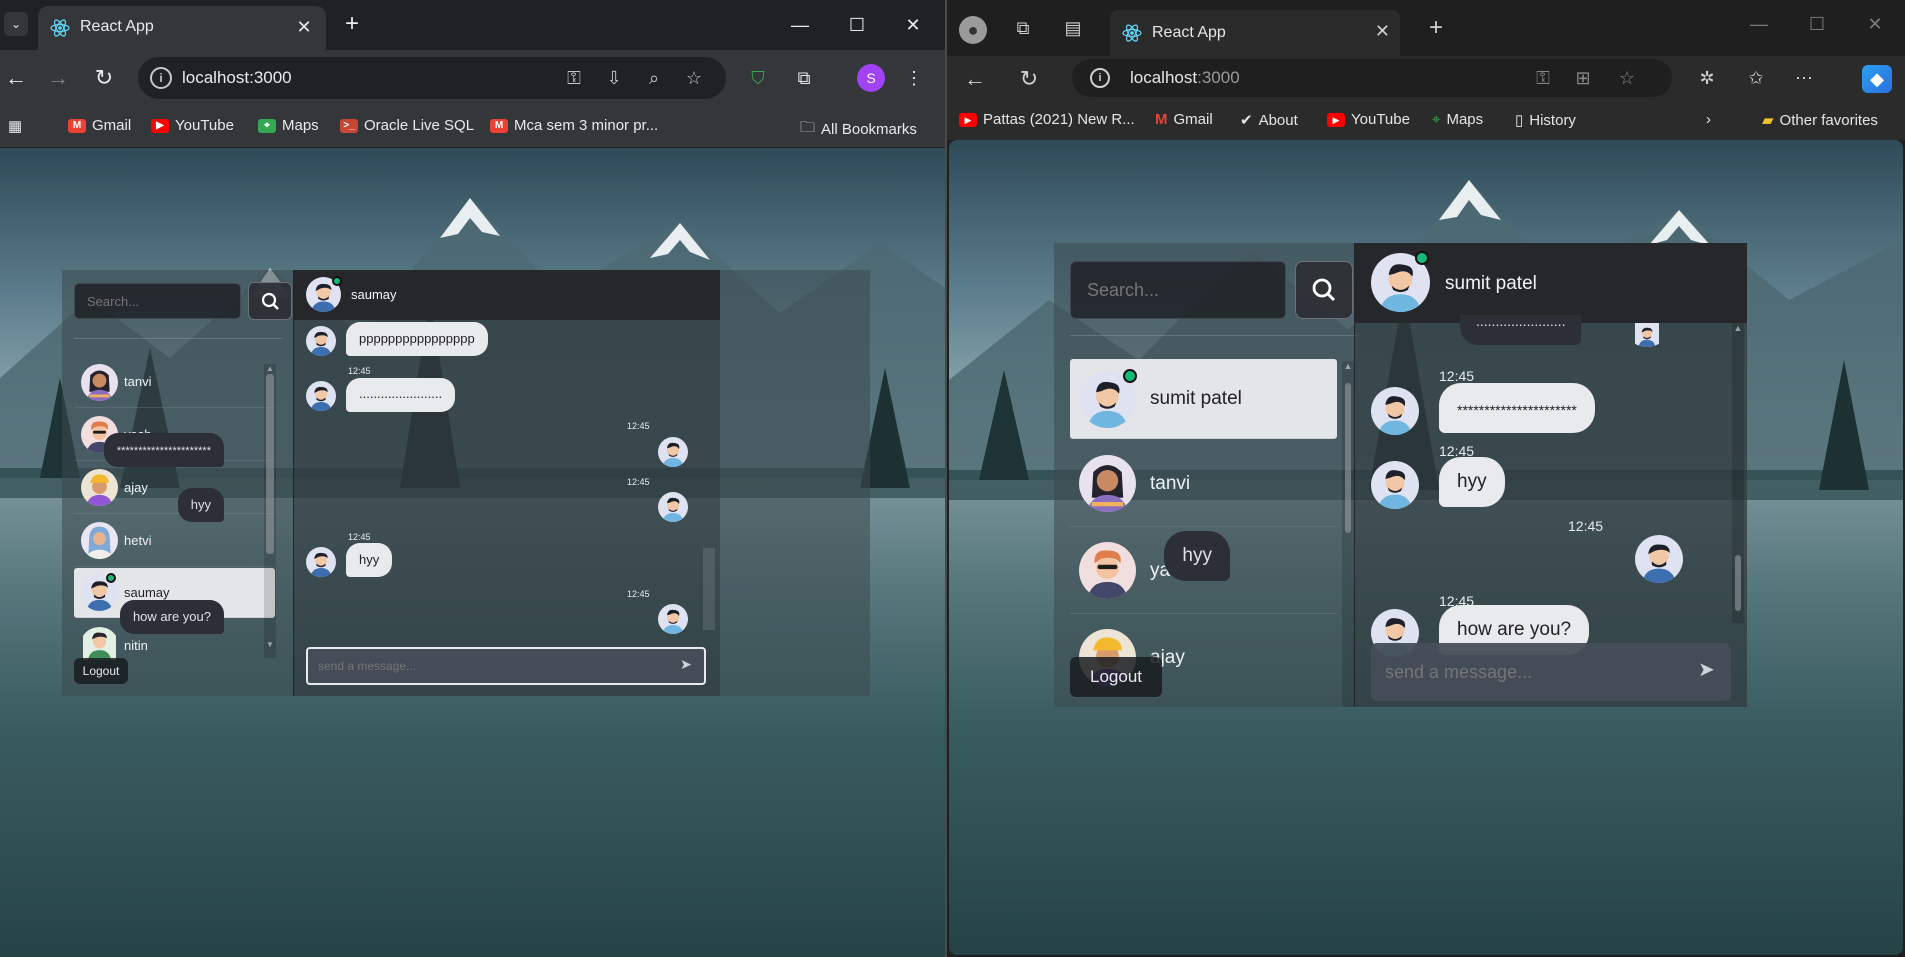 Image resolution: width=1905 pixels, height=957 pixels. I want to click on favorite-star-icon: ☆, so click(1627, 78).